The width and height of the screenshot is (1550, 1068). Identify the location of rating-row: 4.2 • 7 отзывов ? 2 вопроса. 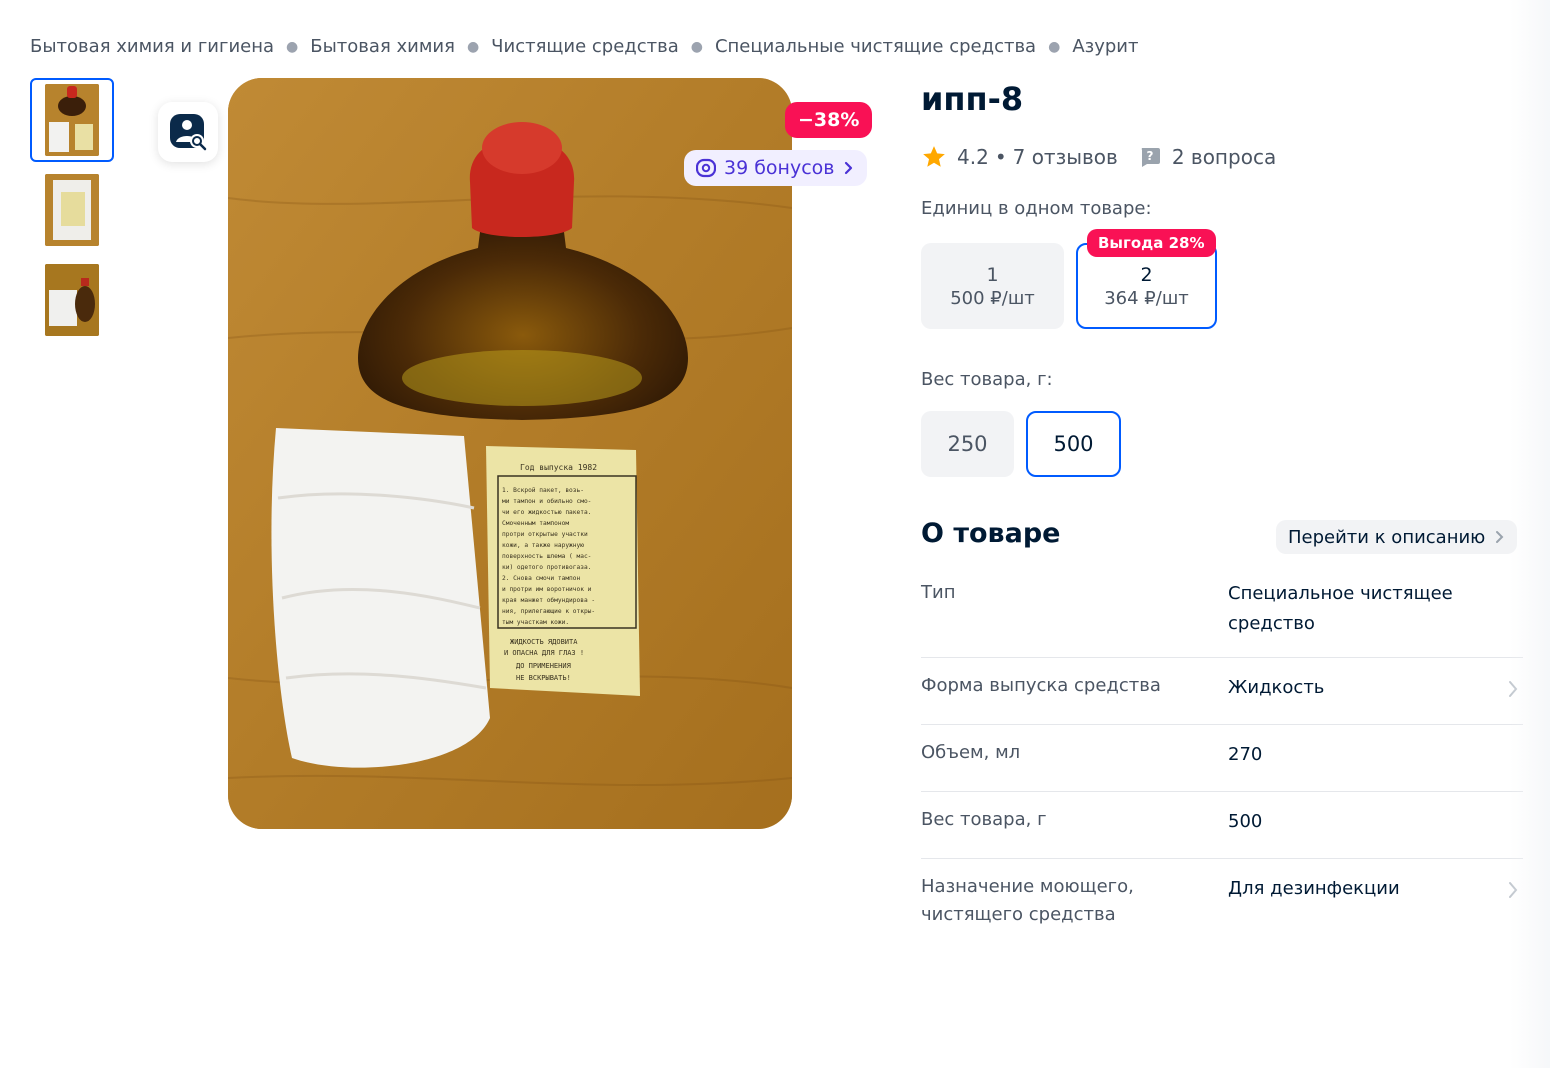
(1098, 157).